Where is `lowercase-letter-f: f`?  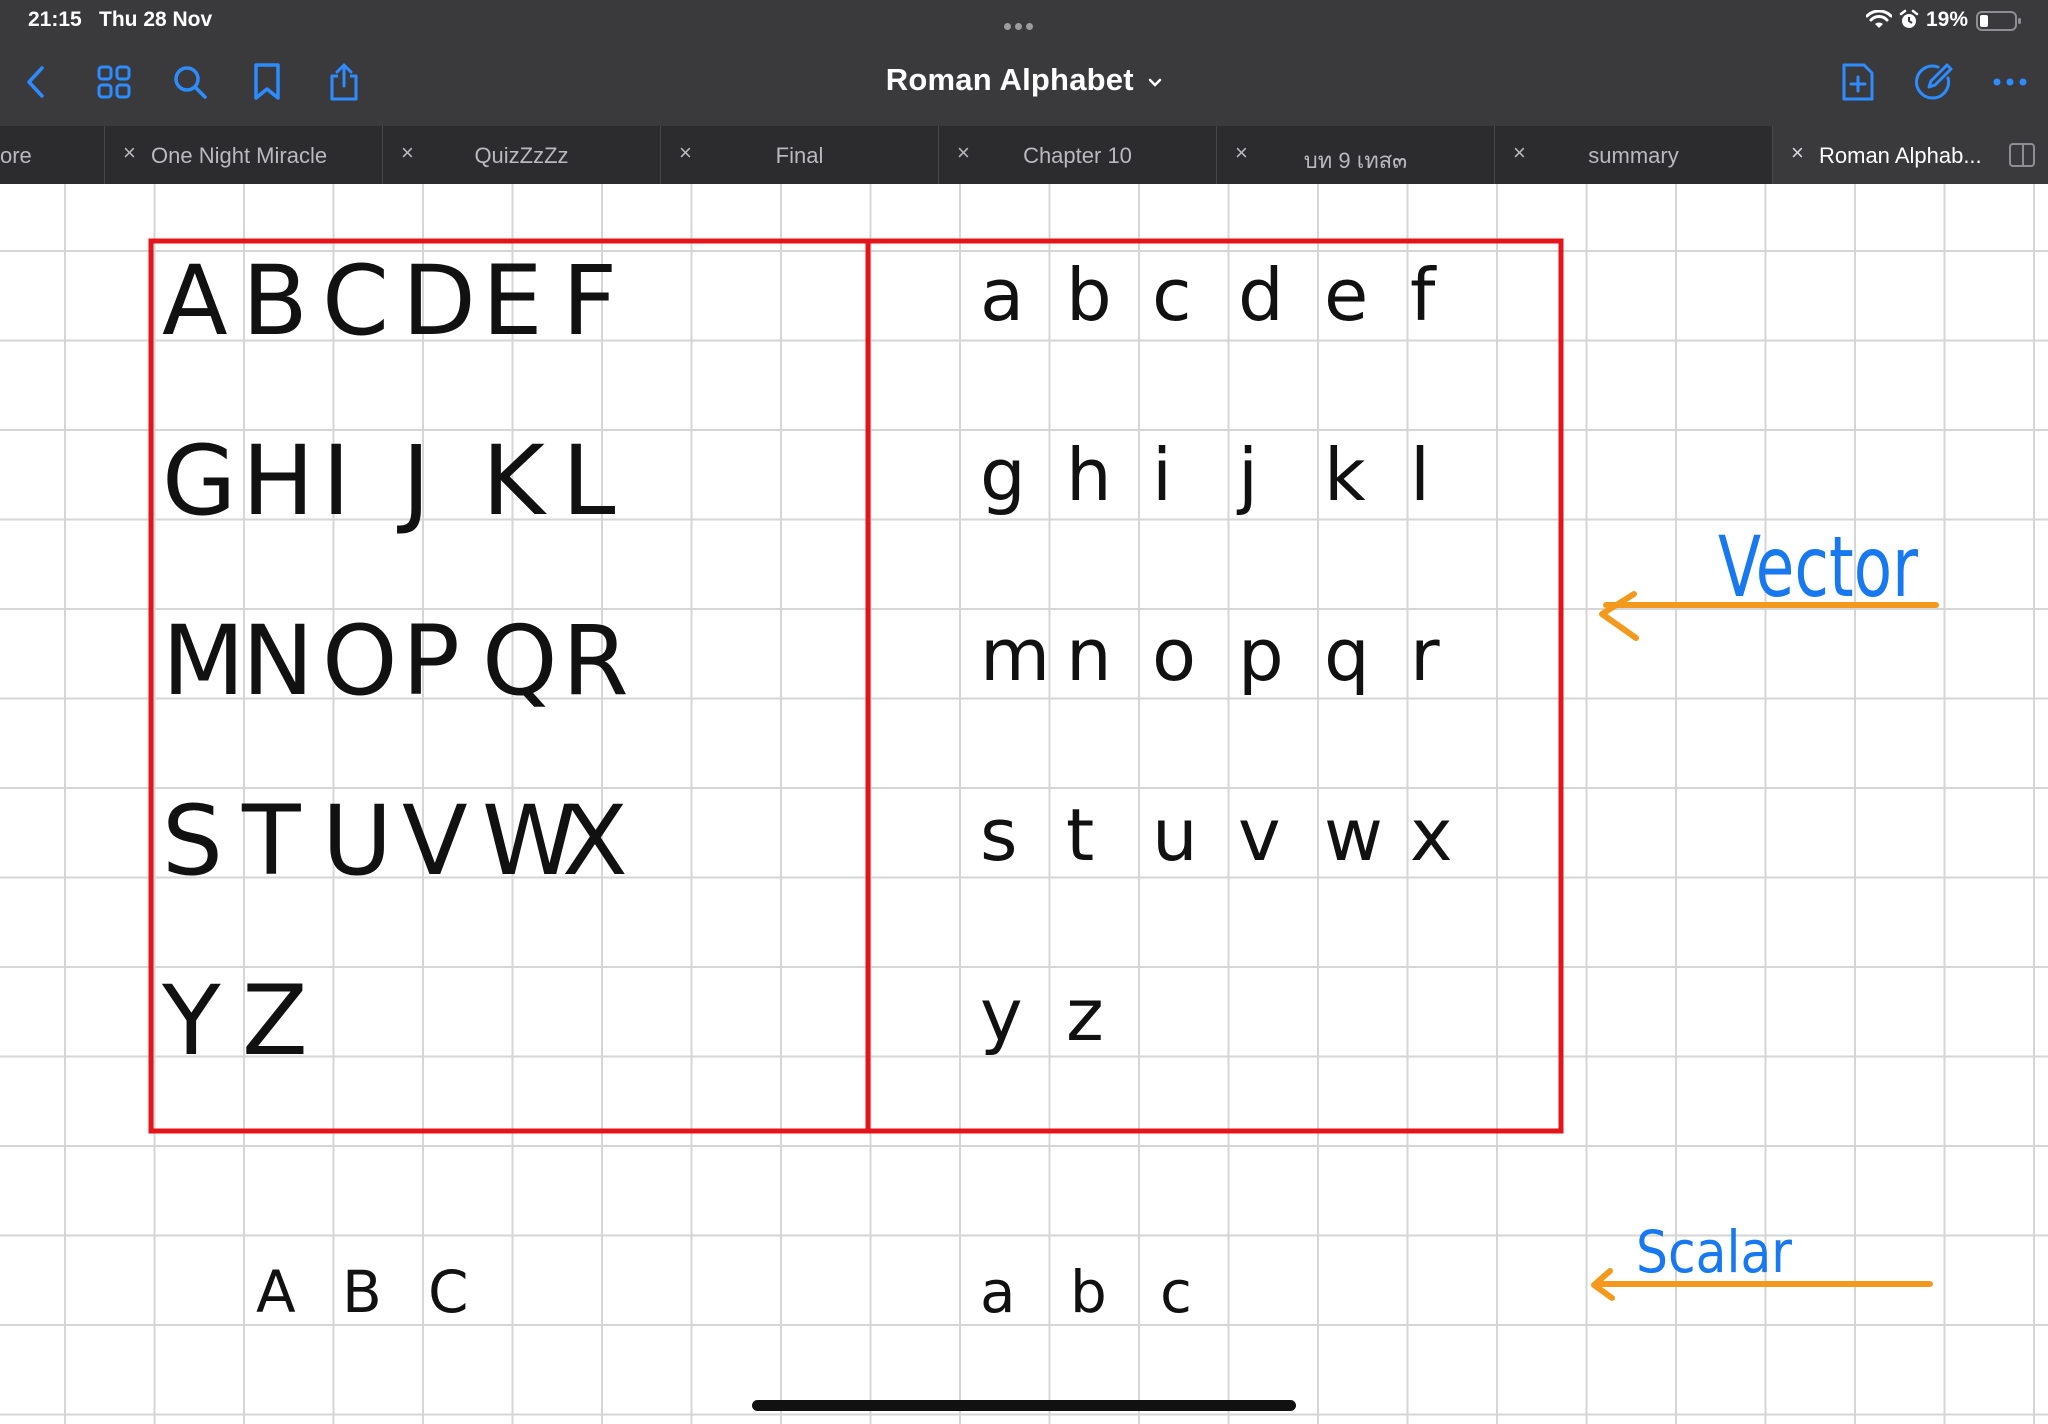 lowercase-letter-f: f is located at coordinates (1423, 295).